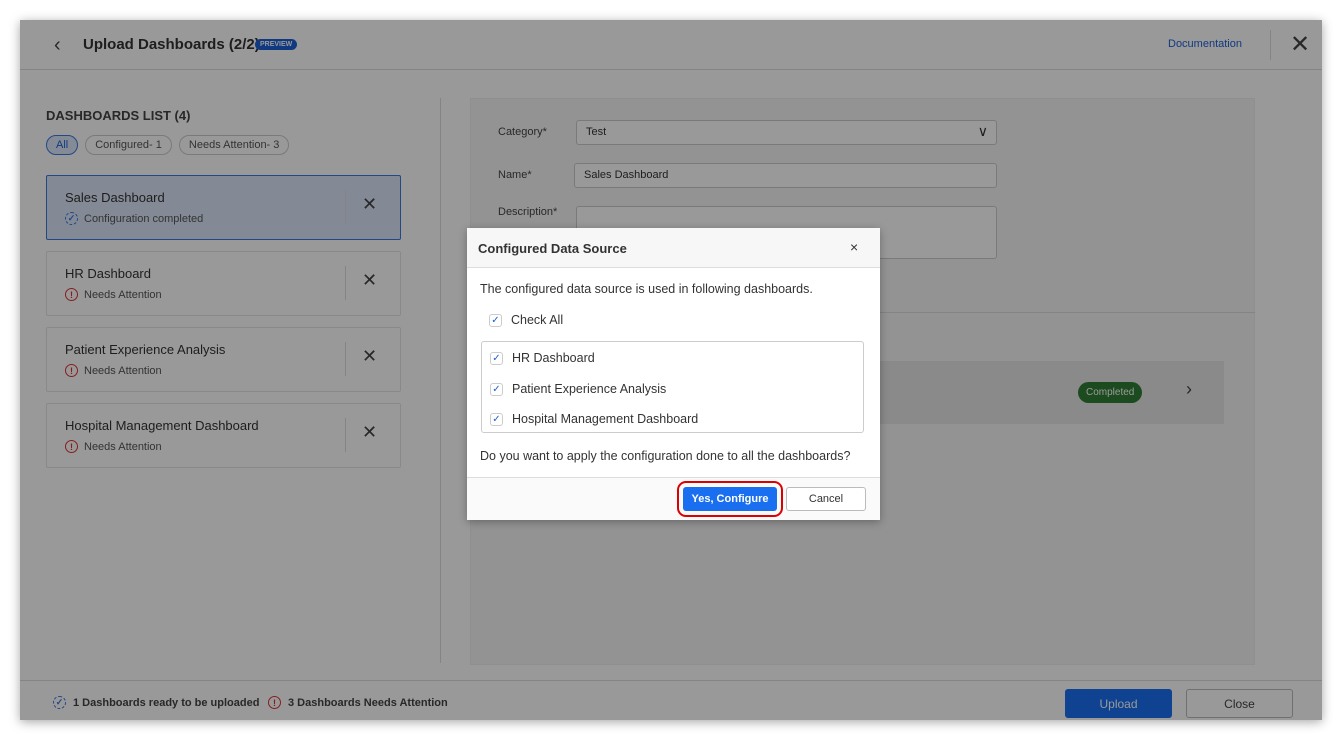 The width and height of the screenshot is (1342, 740). I want to click on check-all-checkbox: ✓ Check All, so click(526, 320).